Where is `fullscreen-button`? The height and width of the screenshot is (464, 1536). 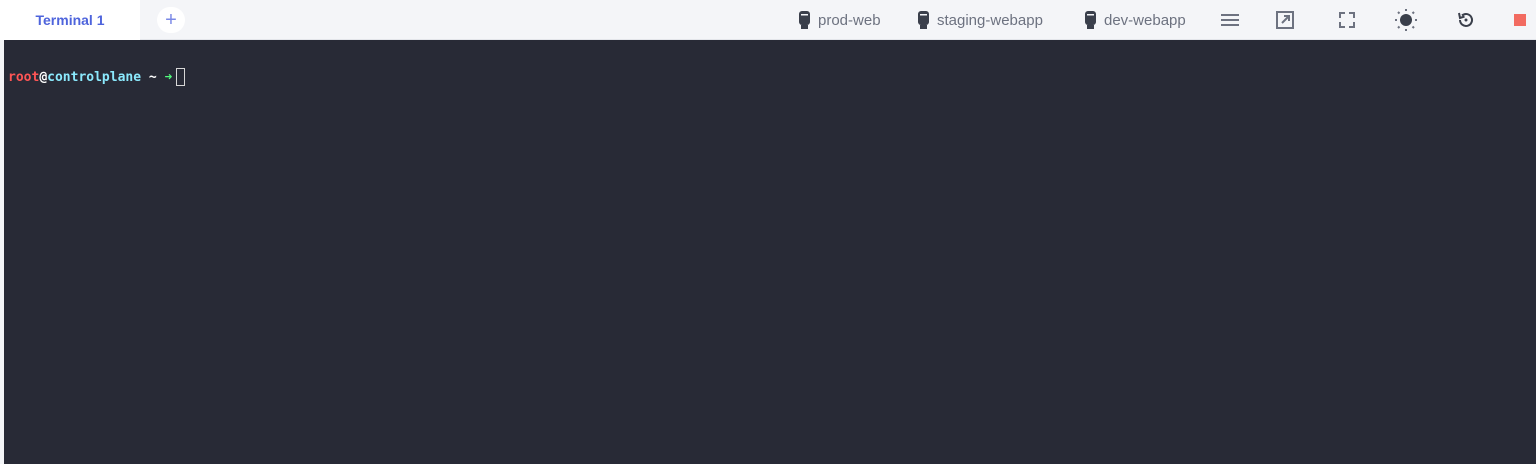
fullscreen-button is located at coordinates (1347, 20).